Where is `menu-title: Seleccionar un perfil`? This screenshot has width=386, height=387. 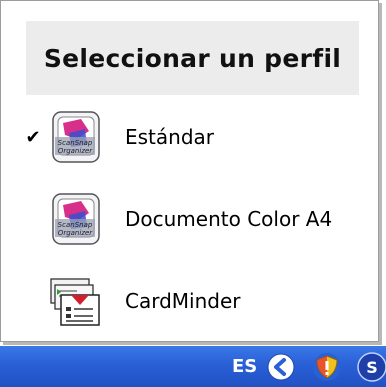
menu-title: Seleccionar un perfil is located at coordinates (192, 58).